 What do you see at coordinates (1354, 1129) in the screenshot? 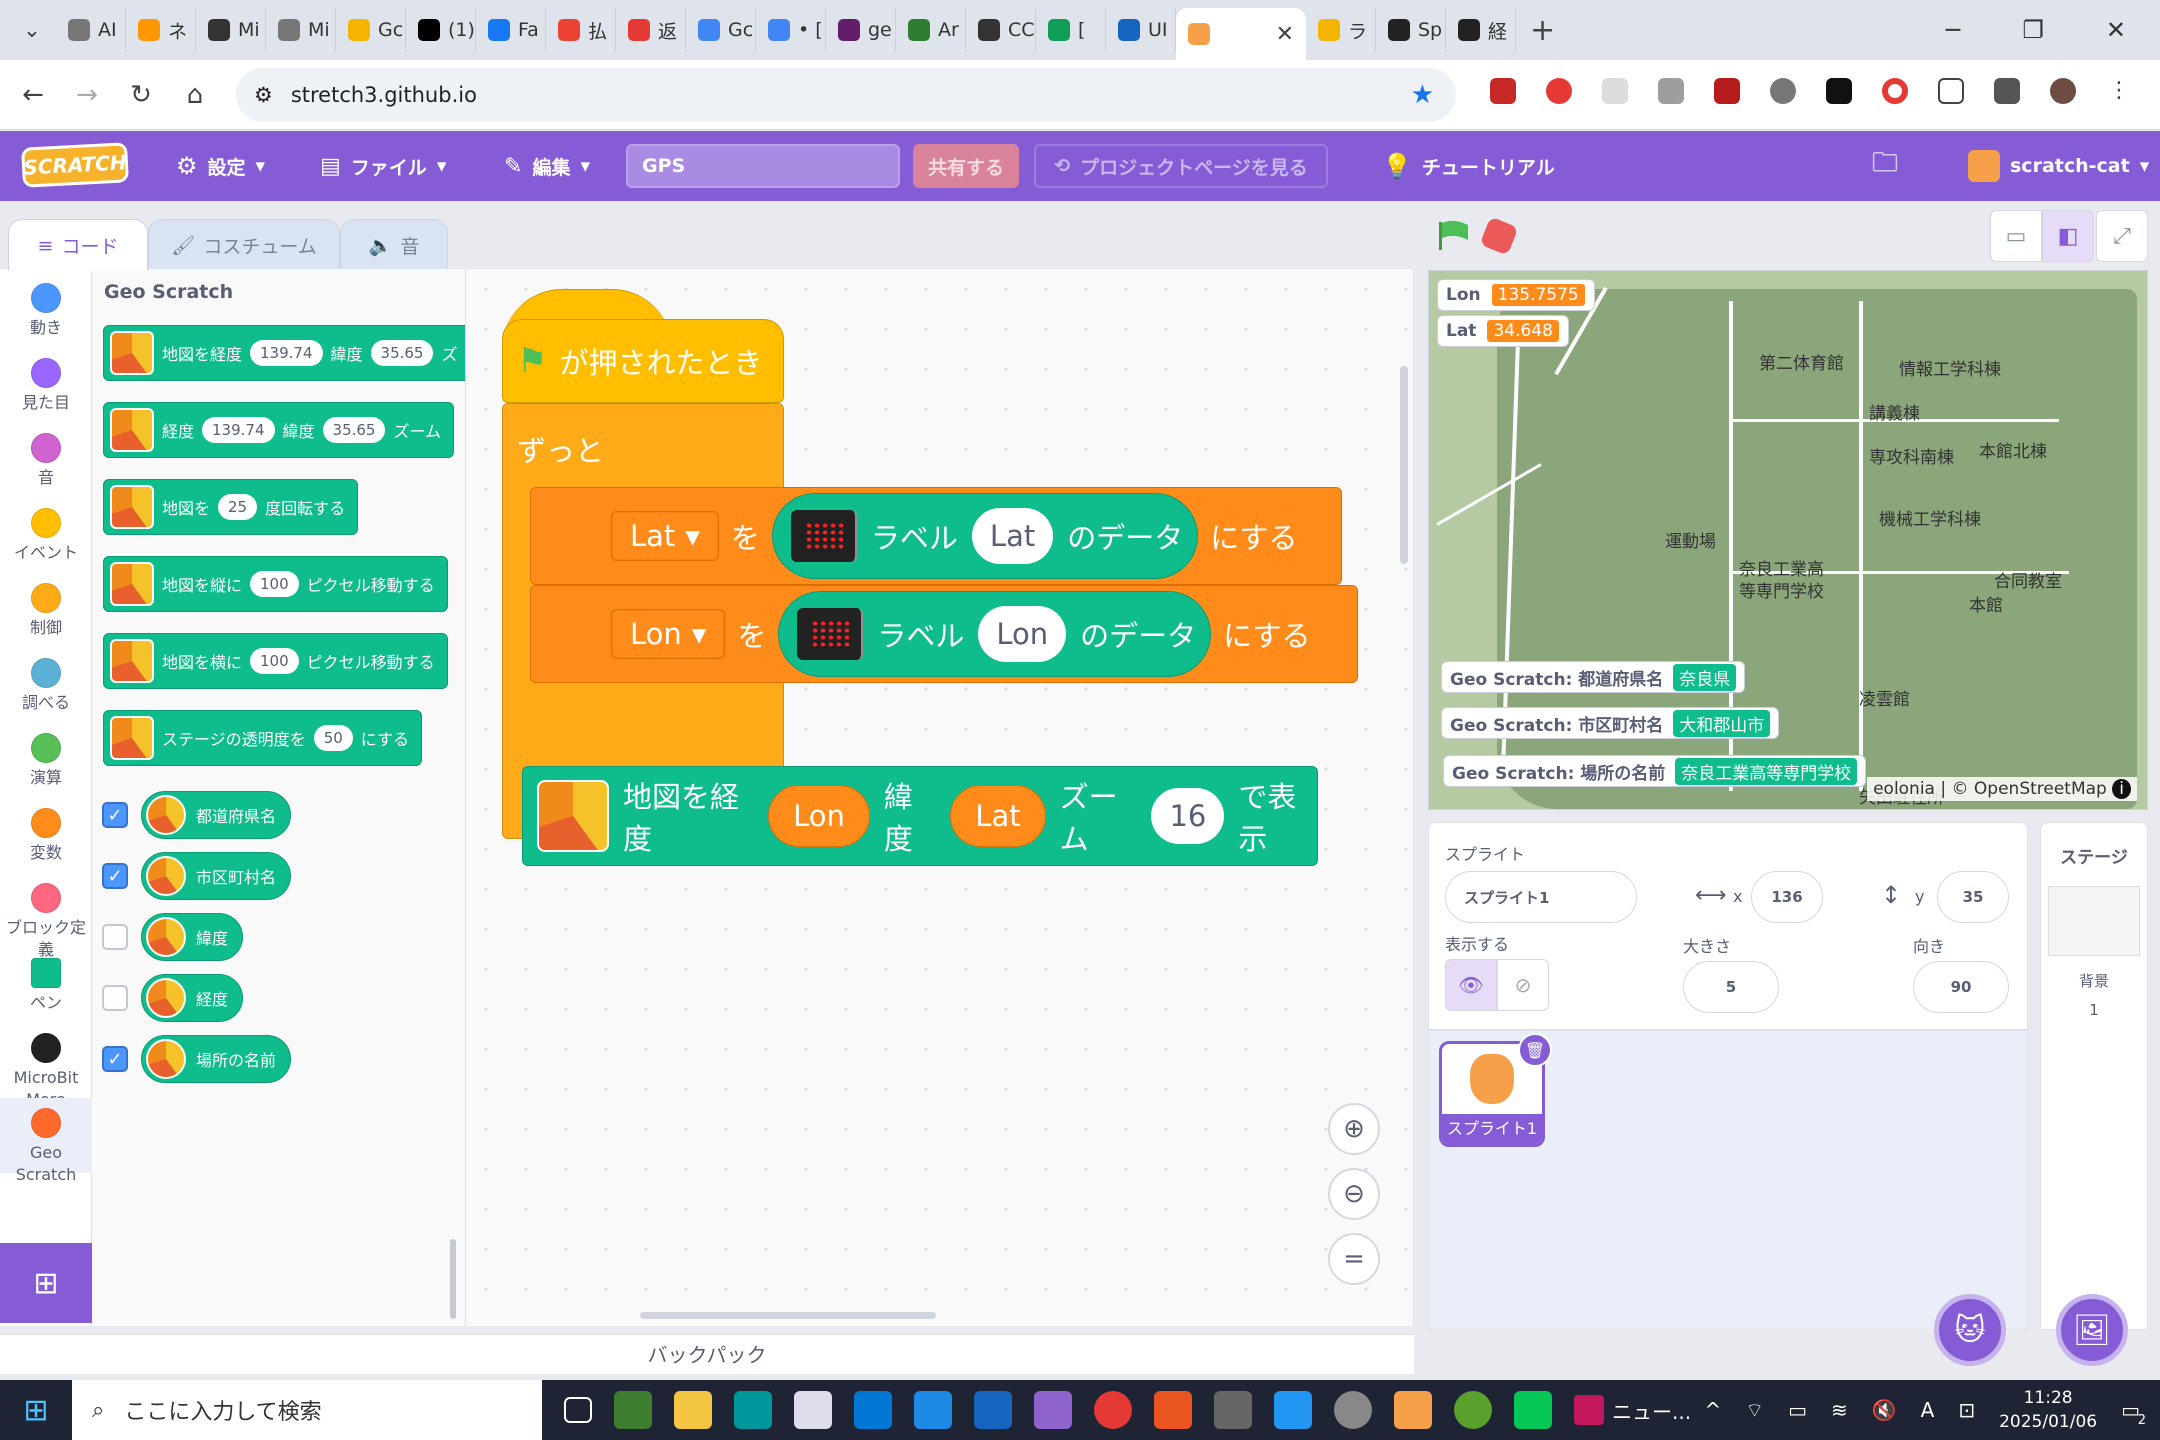
I see `zoom-in-icon: ⊕` at bounding box center [1354, 1129].